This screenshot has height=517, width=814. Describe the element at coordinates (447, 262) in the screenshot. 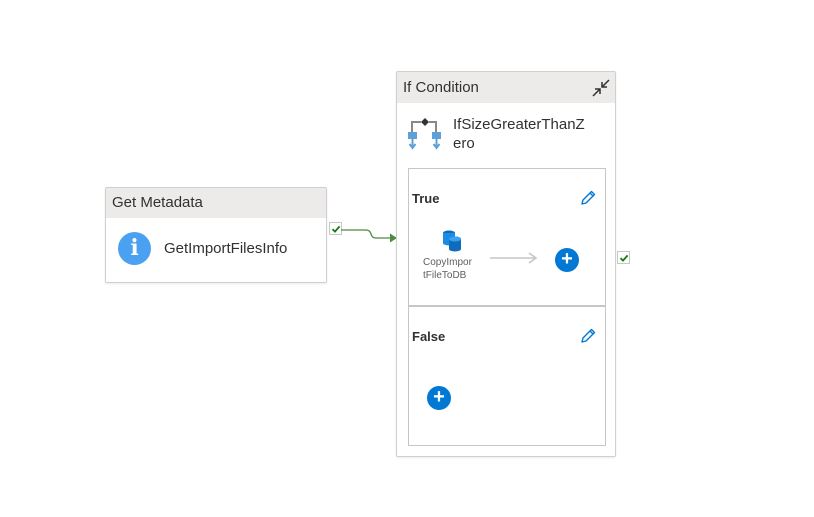

I see `copy-activity-name-line1: CopyImpor` at that location.